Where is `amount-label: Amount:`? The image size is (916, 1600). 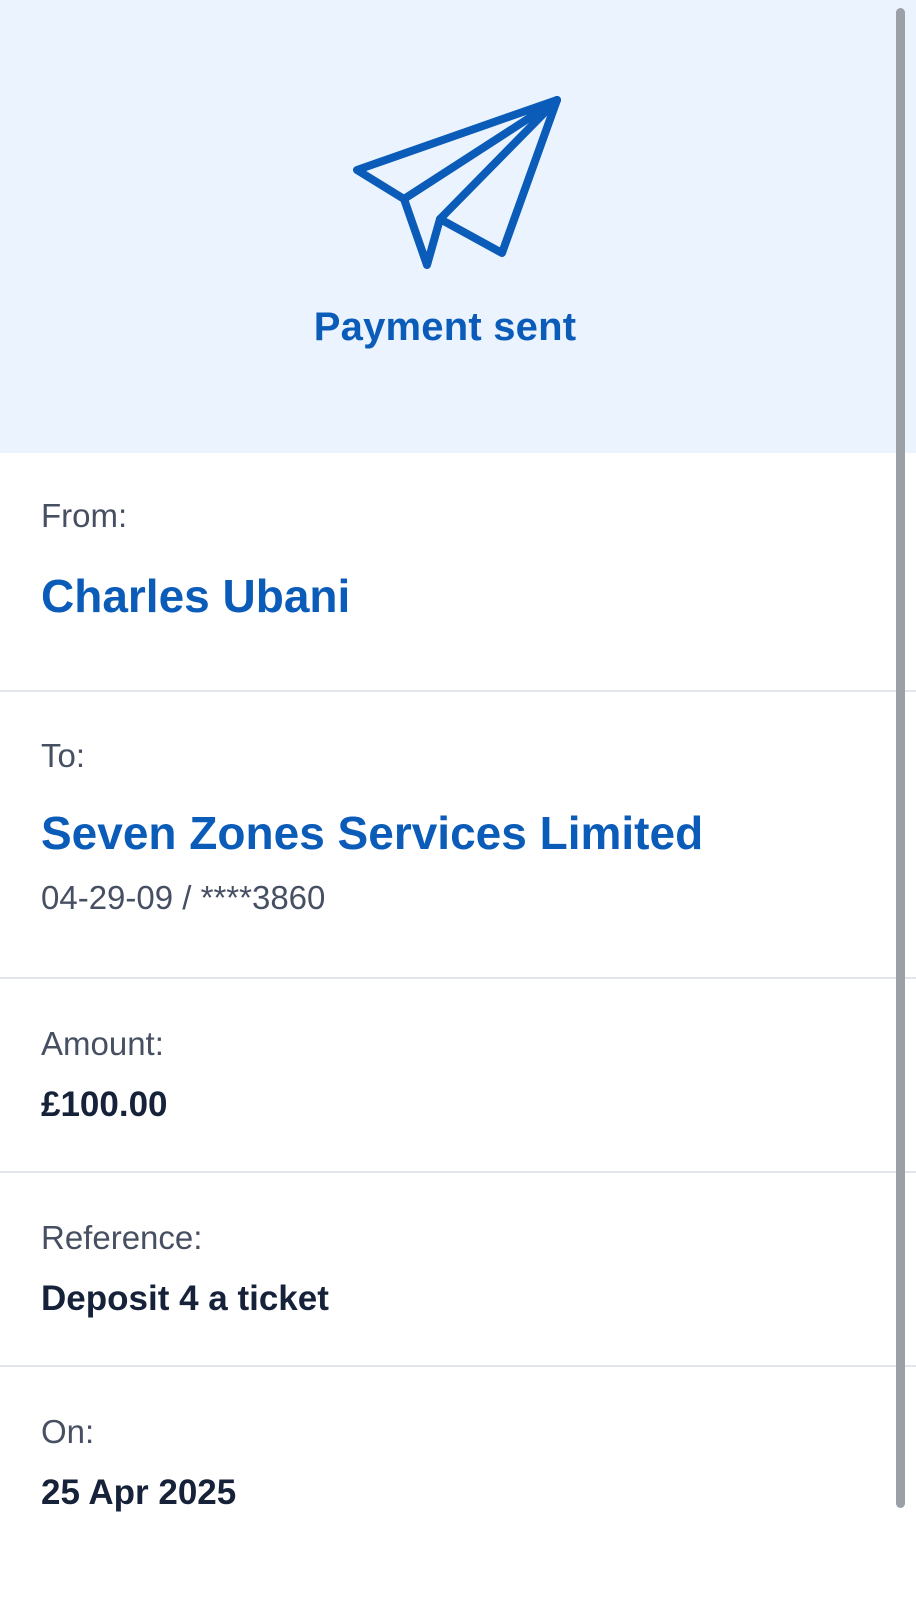 amount-label: Amount: is located at coordinates (102, 1043).